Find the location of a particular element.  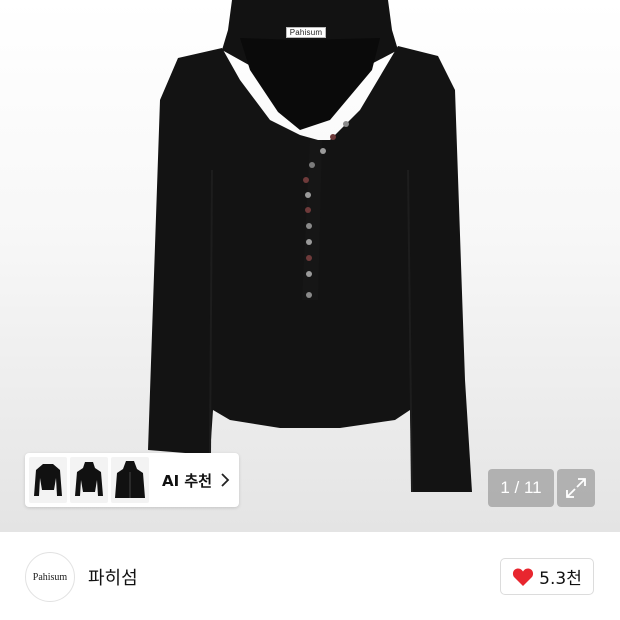

heart-icon is located at coordinates (523, 576).